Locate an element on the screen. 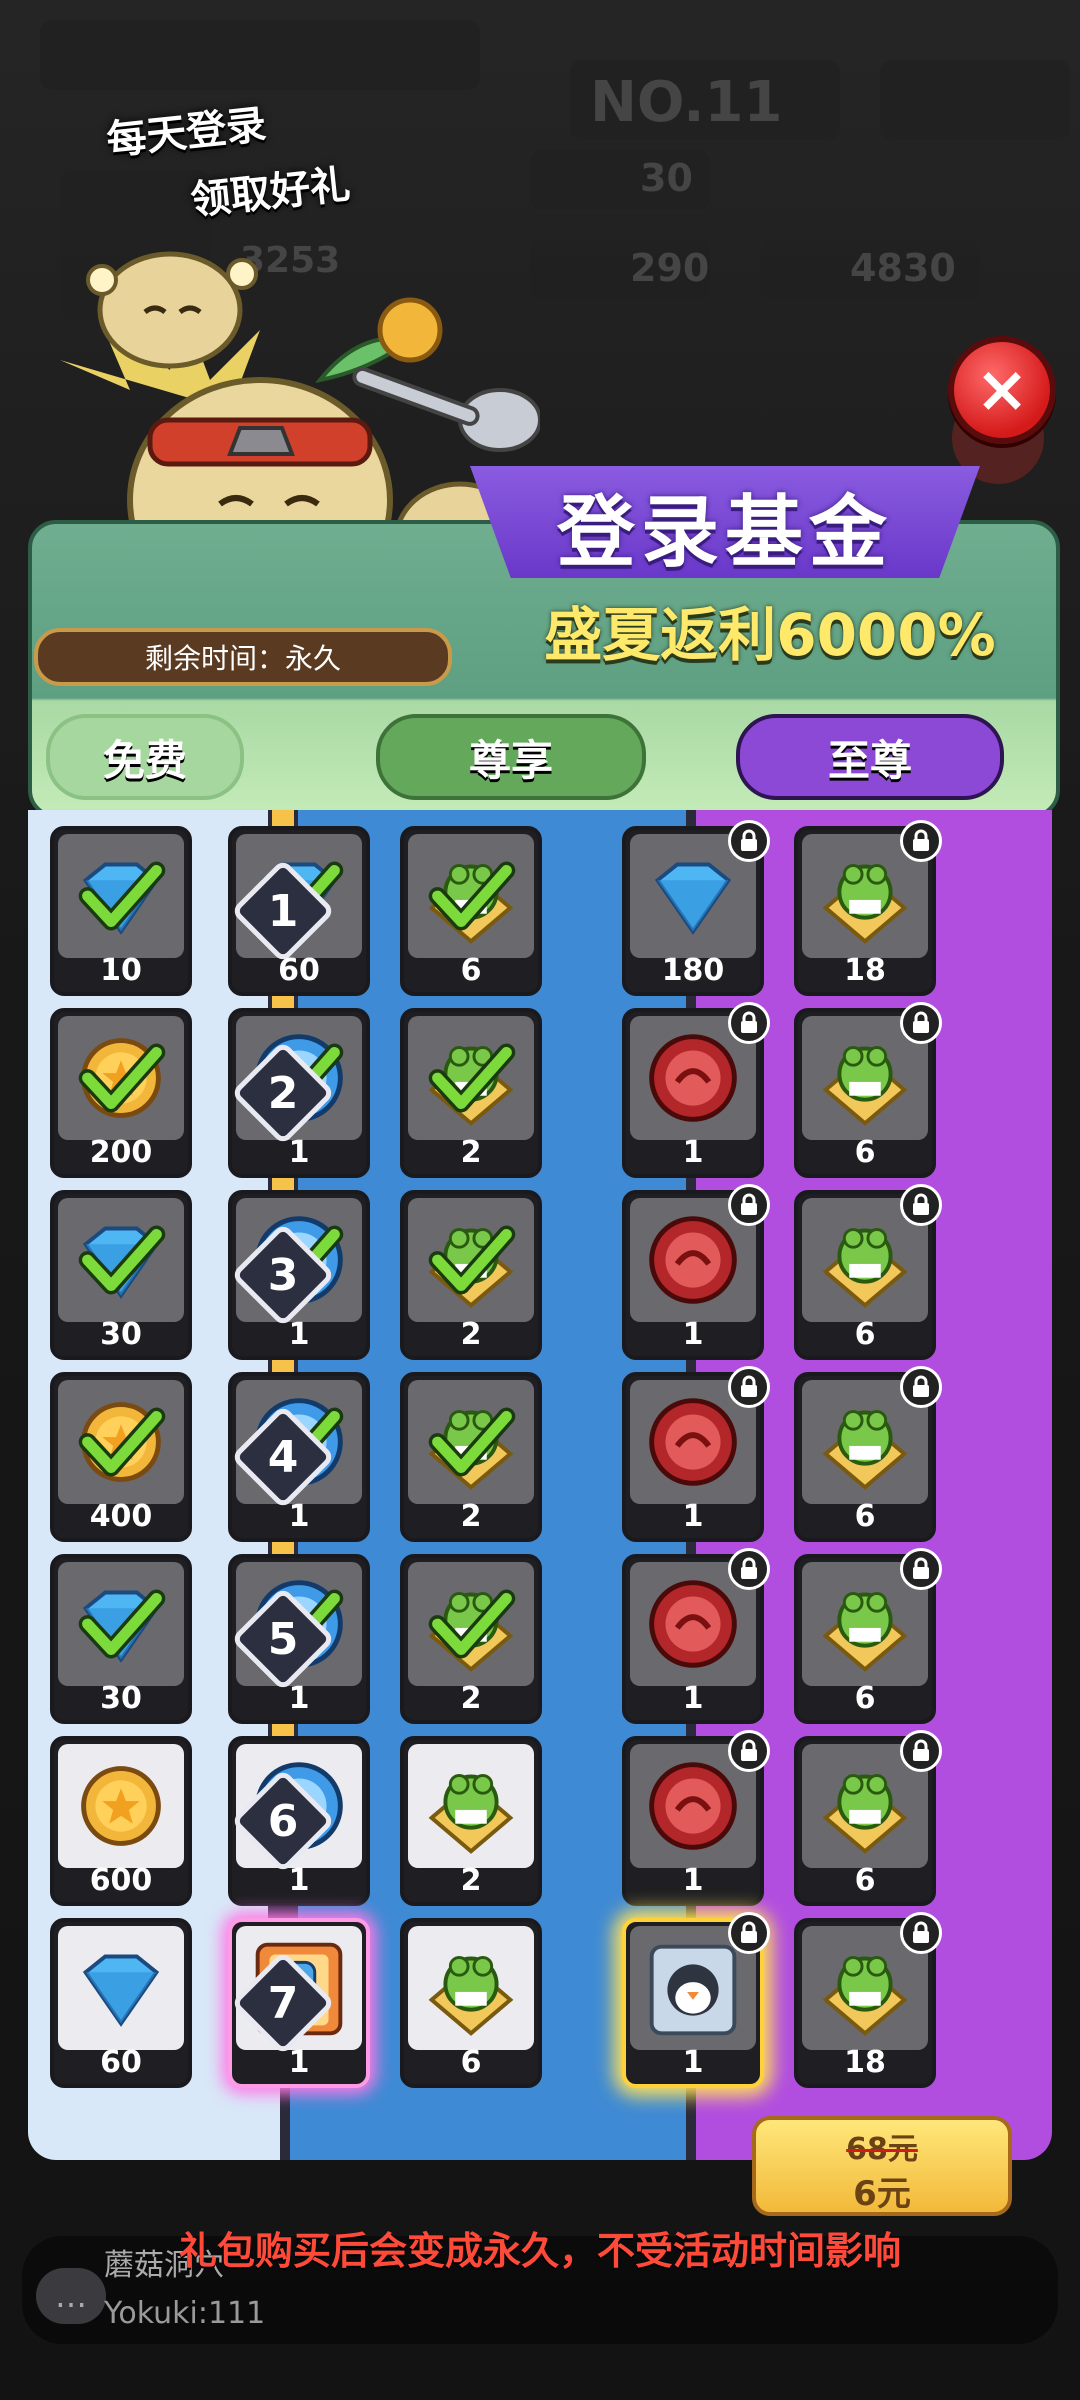  day-number: 1 is located at coordinates (283, 911).